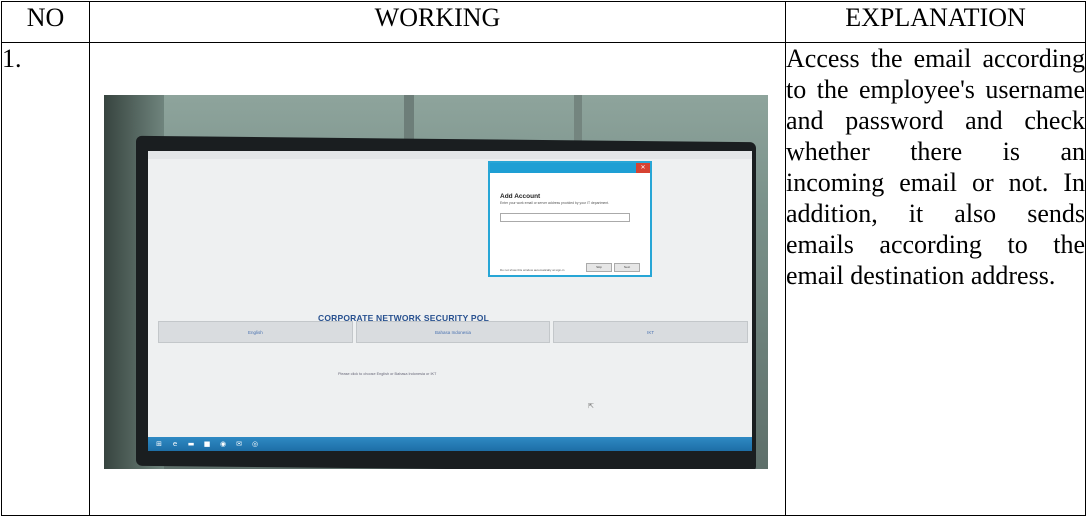 This screenshot has height=520, width=1089. Describe the element at coordinates (159, 443) in the screenshot. I see `start-icon: ⊞` at that location.